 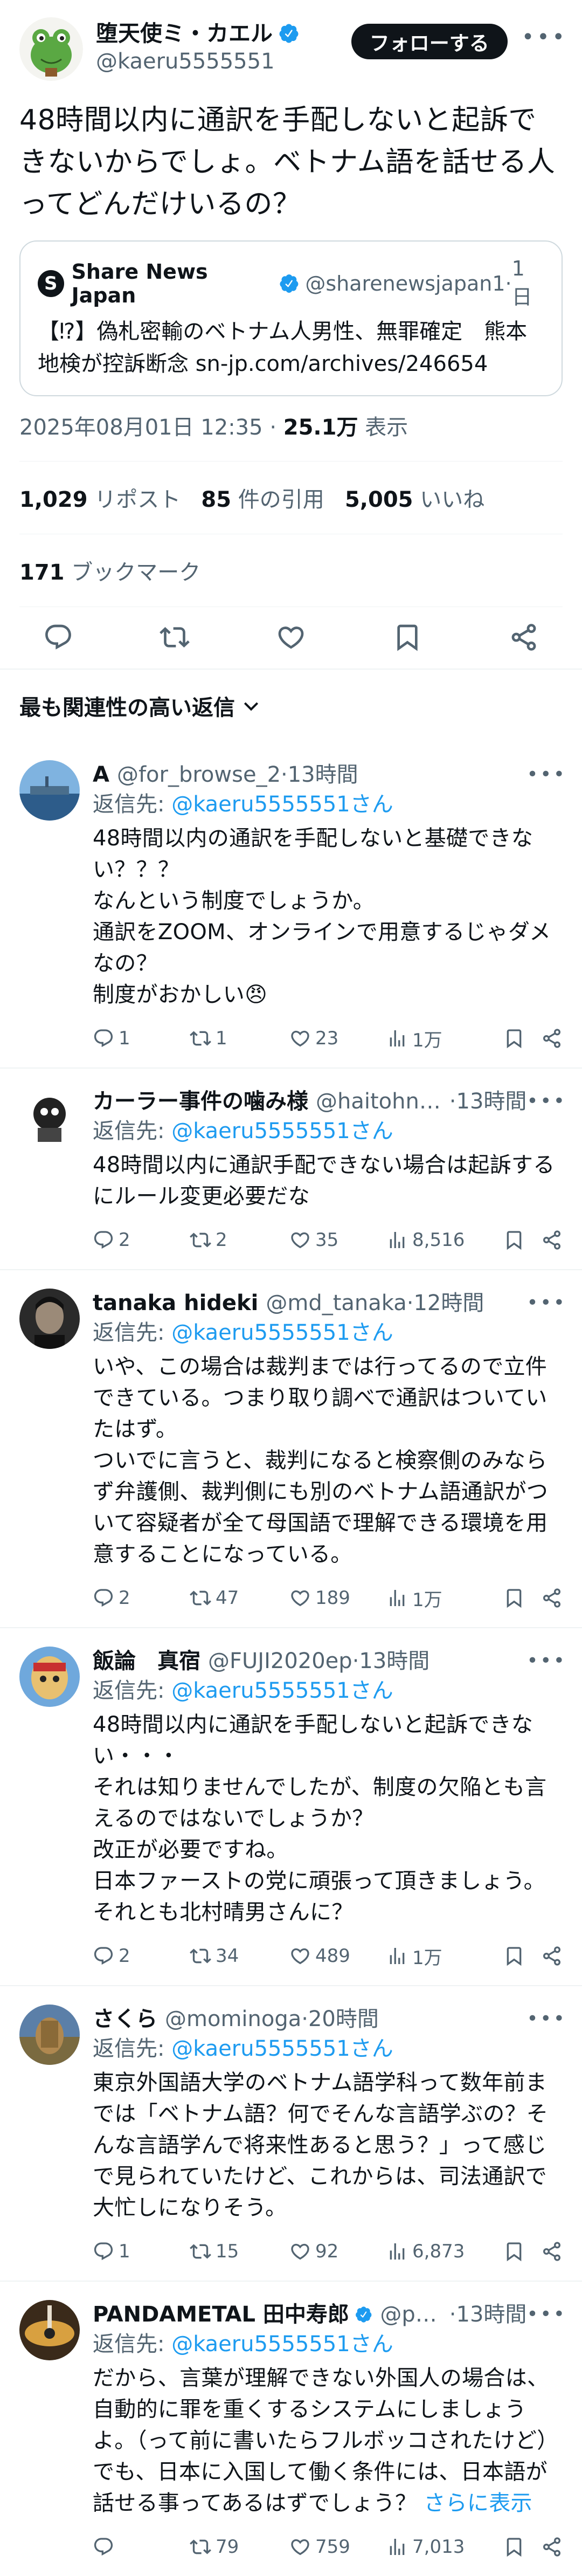 What do you see at coordinates (200, 1101) in the screenshot?
I see `reply-author-name: カーラー事件の噛み様` at bounding box center [200, 1101].